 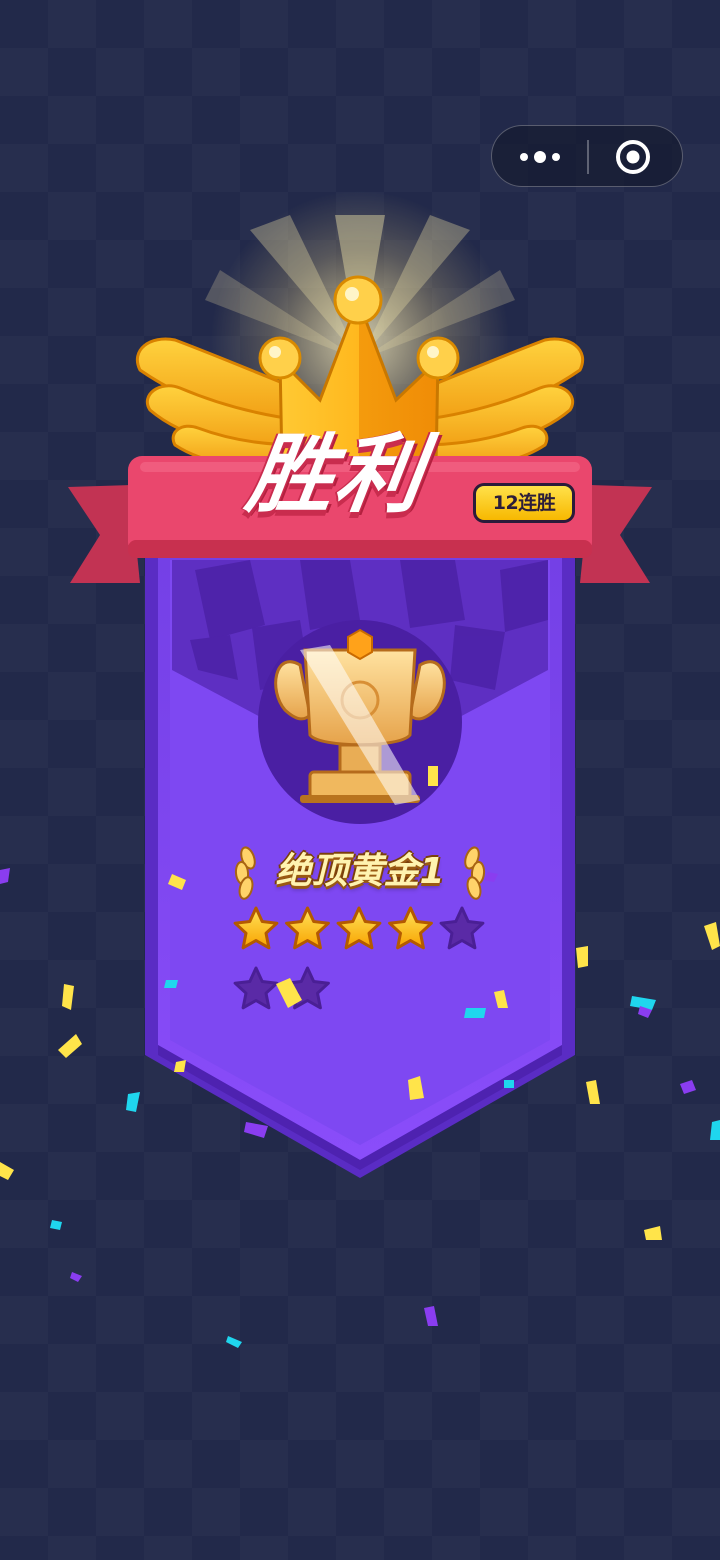 I want to click on rank-name: 绝顶黄金1, so click(x=360, y=871).